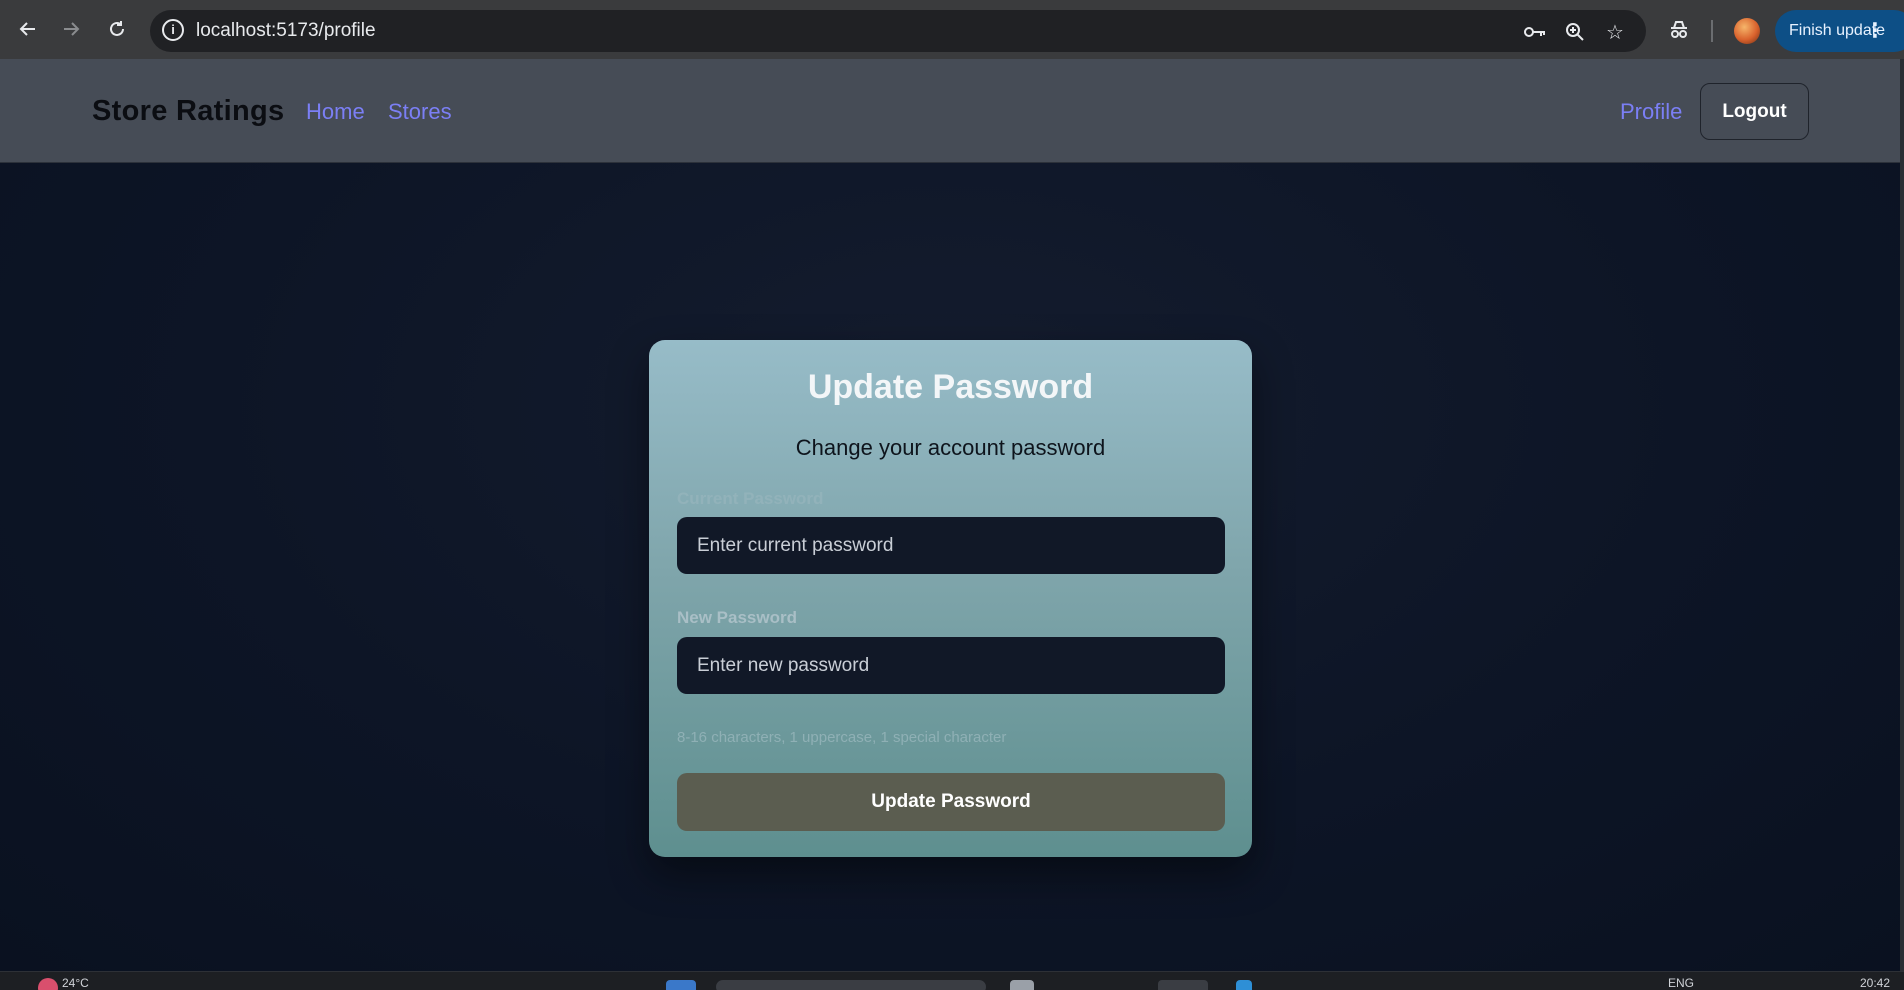 The height and width of the screenshot is (990, 1904). Describe the element at coordinates (75, 983) in the screenshot. I see `taskbar-temperature: 24°C` at that location.